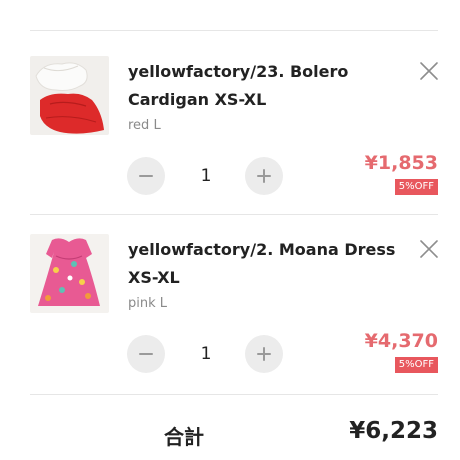 The image size is (460, 460). What do you see at coordinates (393, 431) in the screenshot?
I see `total-value: ¥6,223` at bounding box center [393, 431].